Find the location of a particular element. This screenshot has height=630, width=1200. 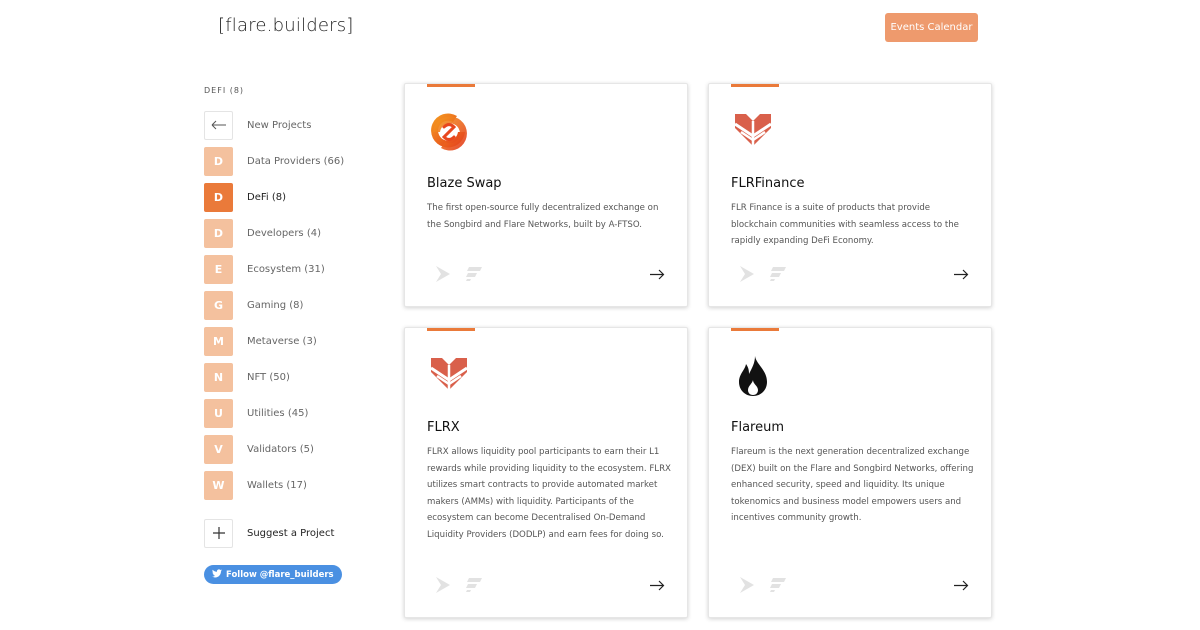

category-tile: N is located at coordinates (218, 377).